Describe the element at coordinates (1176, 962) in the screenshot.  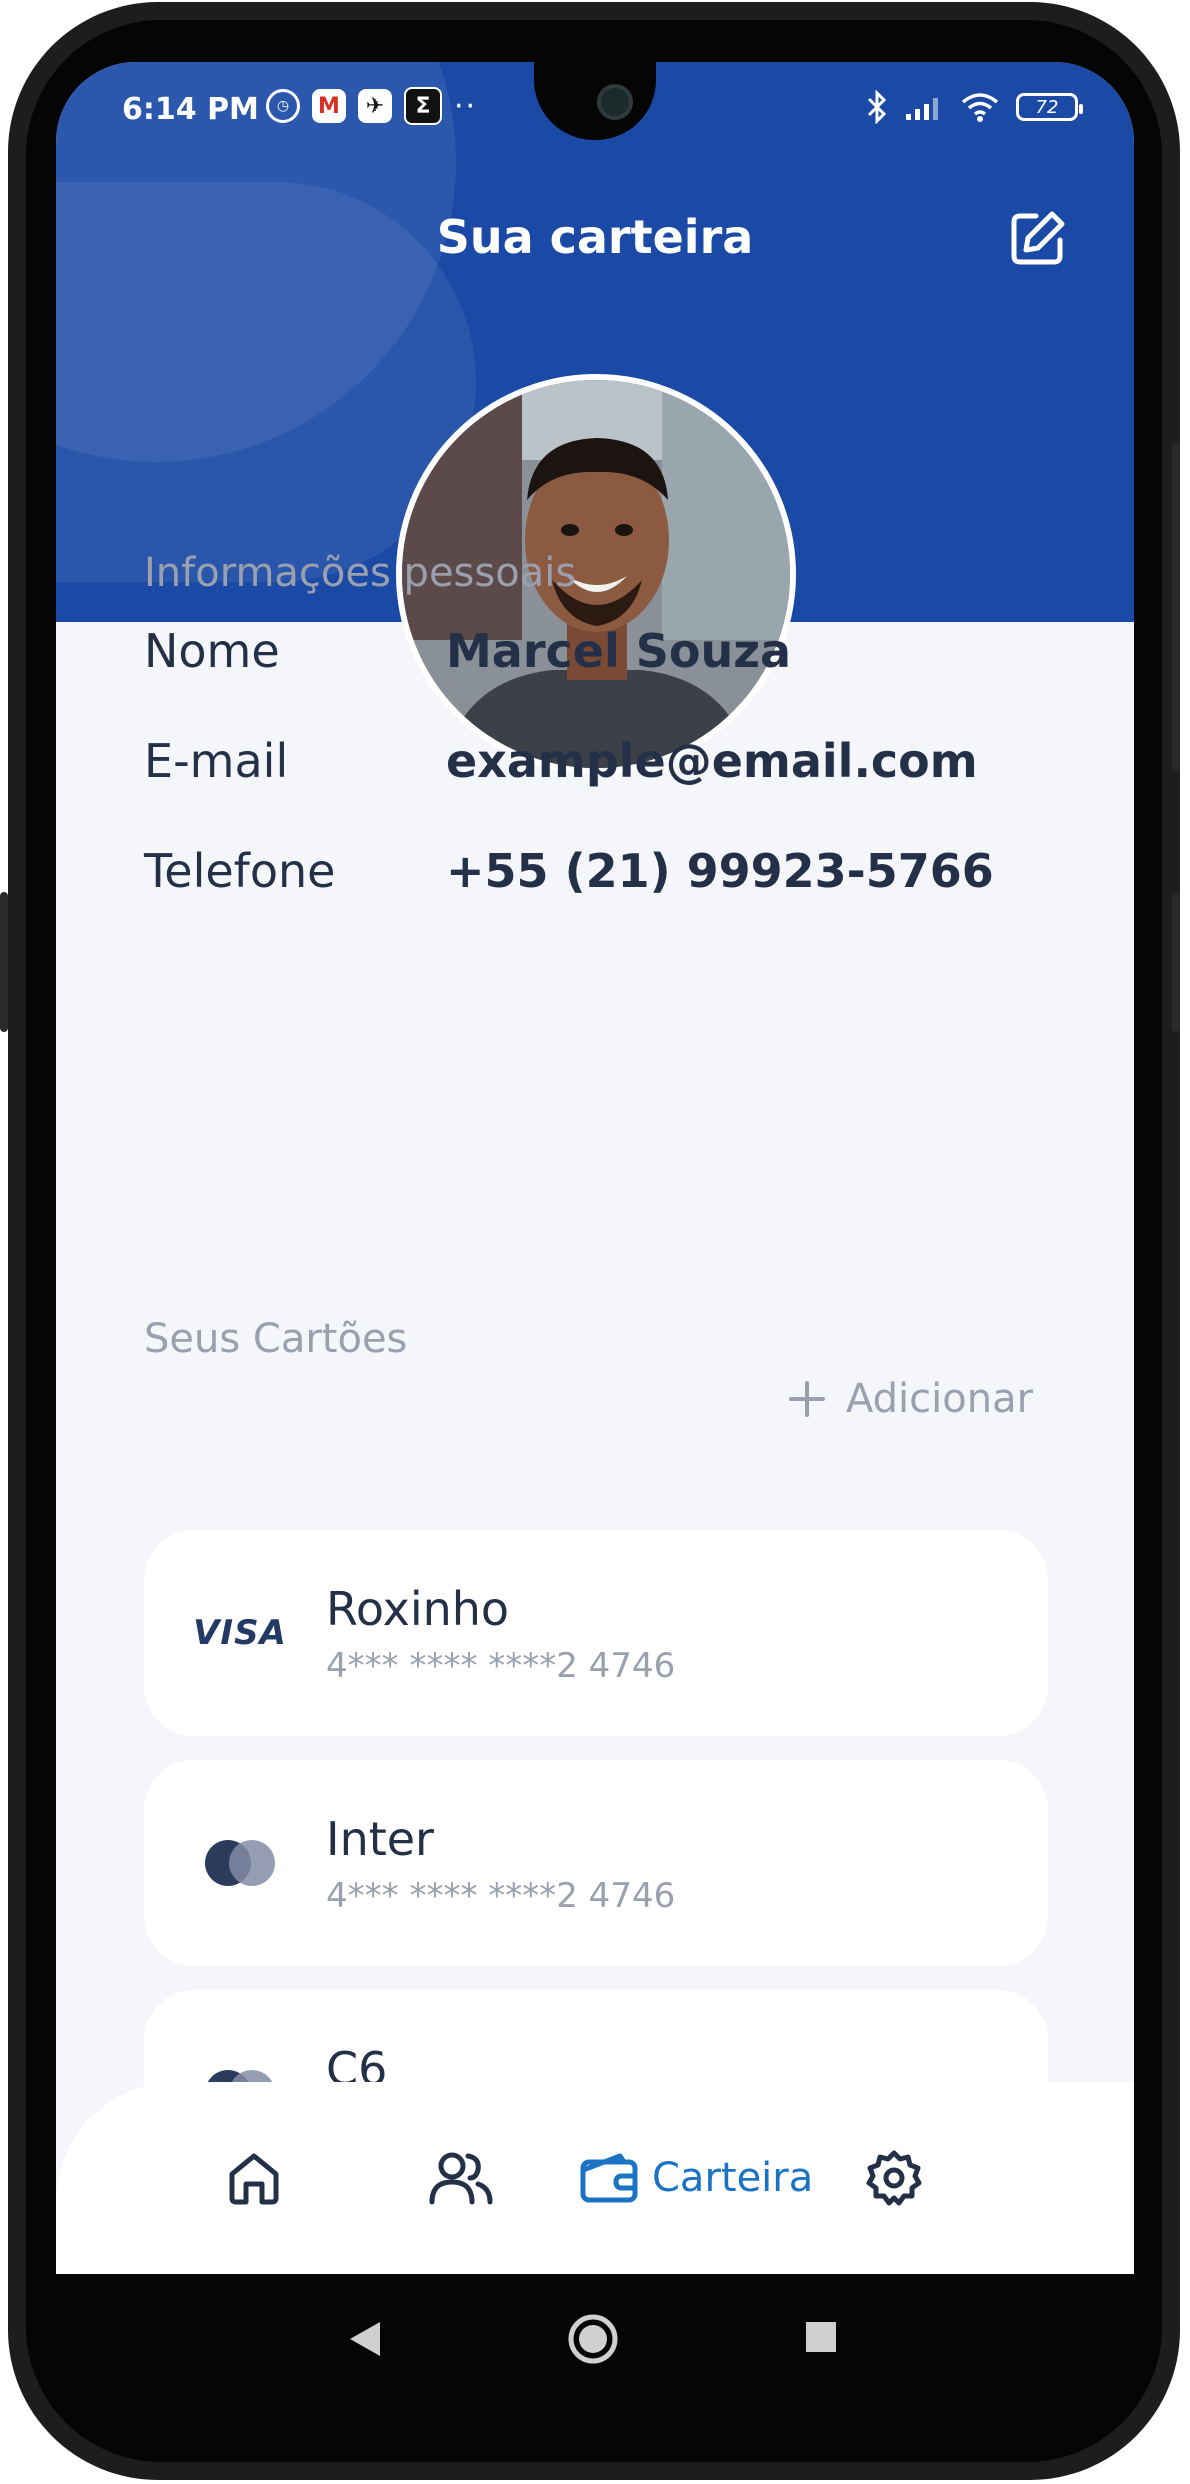
I see `volume-button` at that location.